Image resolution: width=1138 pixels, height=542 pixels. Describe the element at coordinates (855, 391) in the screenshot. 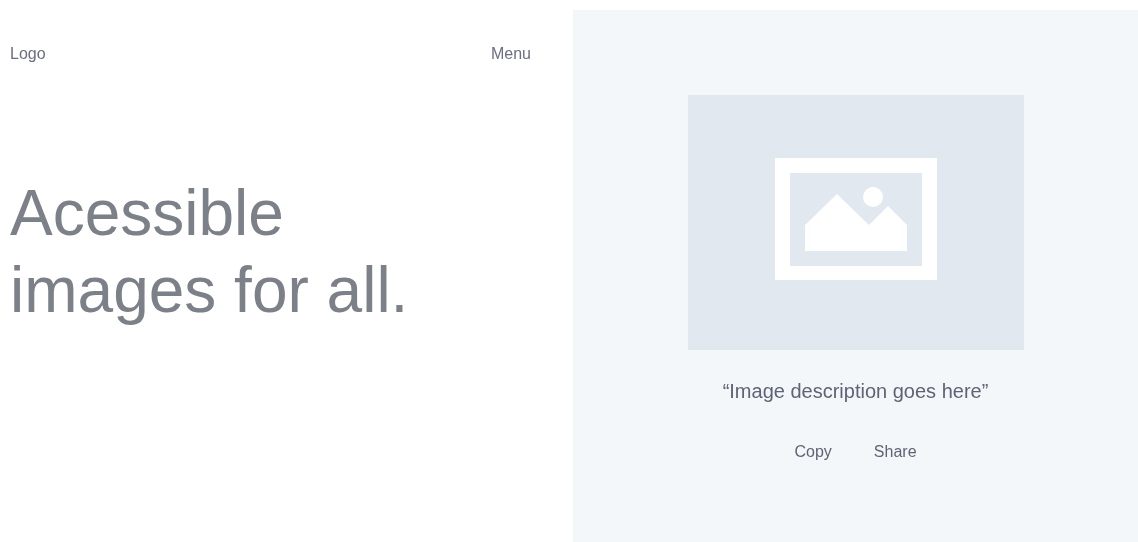

I see `image-caption: “Image description goes here”` at that location.